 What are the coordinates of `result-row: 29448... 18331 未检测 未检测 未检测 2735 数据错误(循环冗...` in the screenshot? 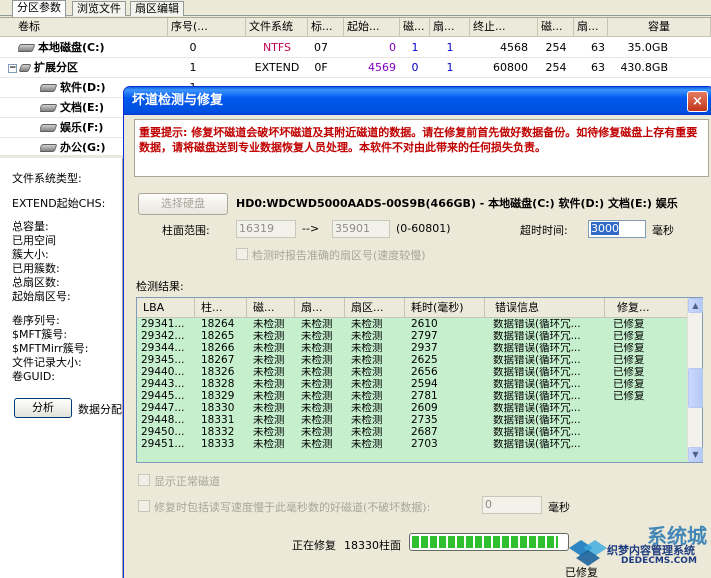 It's located at (413, 421).